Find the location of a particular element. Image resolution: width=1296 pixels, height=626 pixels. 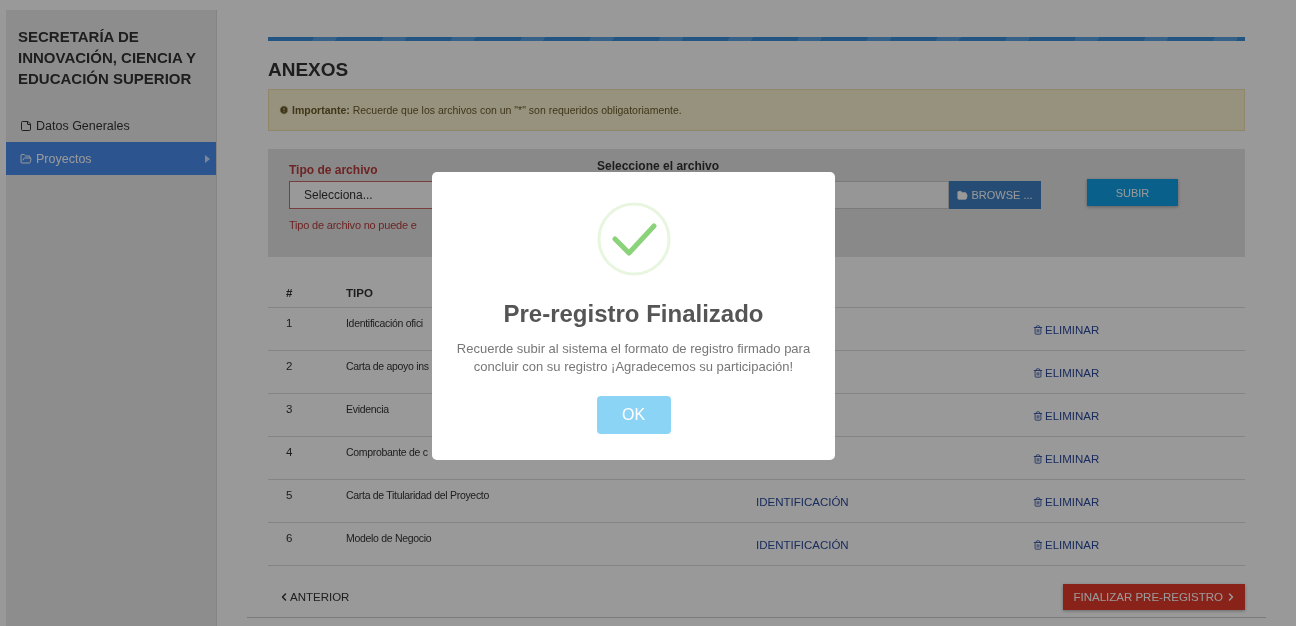

column-header: TIPO is located at coordinates (359, 293).